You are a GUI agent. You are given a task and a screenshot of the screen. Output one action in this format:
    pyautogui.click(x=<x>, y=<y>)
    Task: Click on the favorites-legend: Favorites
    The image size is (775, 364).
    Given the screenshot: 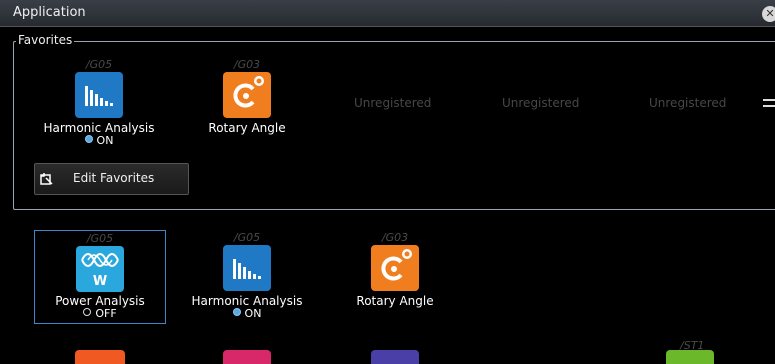 What is the action you would take?
    pyautogui.click(x=45, y=40)
    